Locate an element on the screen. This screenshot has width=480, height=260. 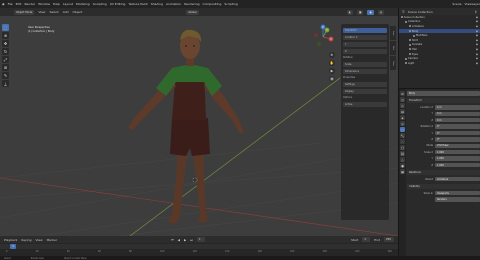
npanel-row: Scale is located at coordinates (365, 64).